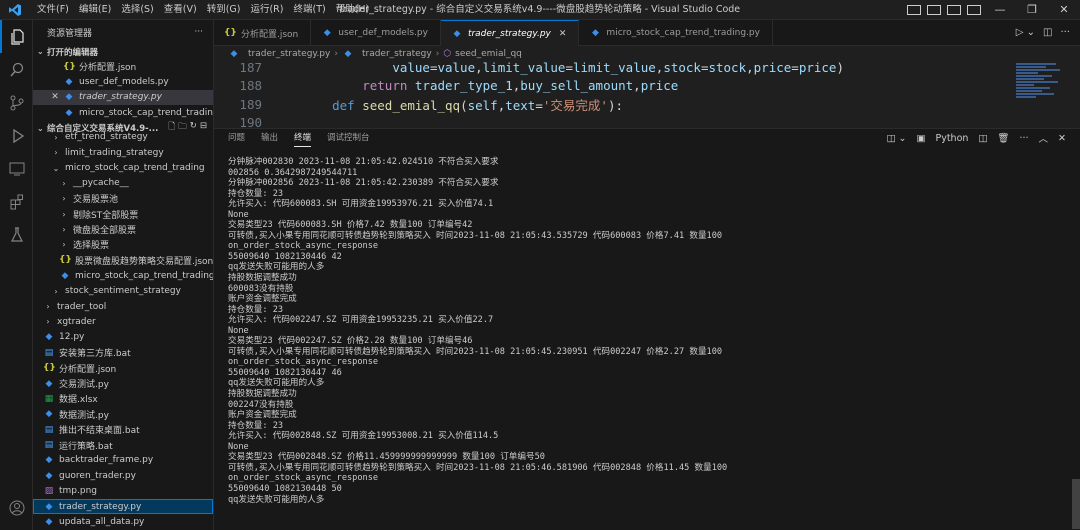 This screenshot has width=1080, height=530. What do you see at coordinates (182, 128) in the screenshot?
I see `new-folder-icon: 🗀` at bounding box center [182, 128].